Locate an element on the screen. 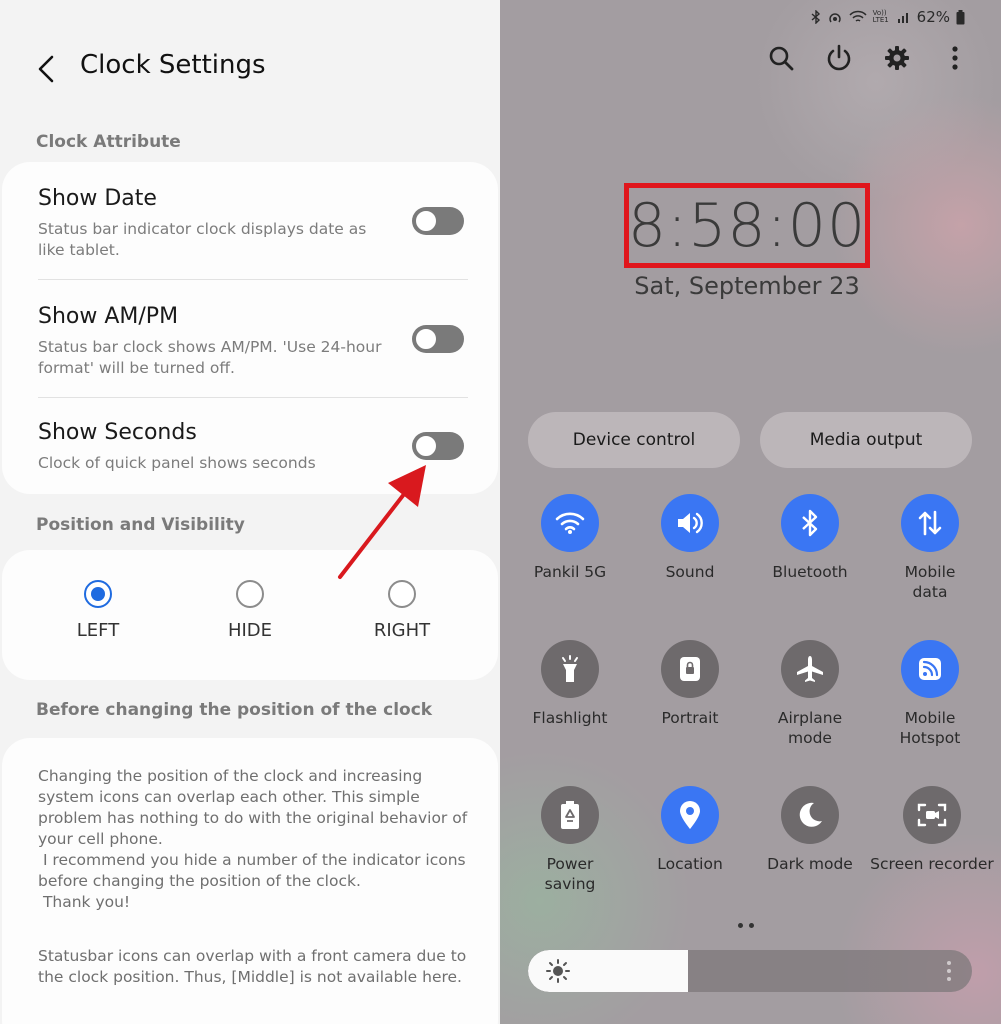  flashlight-icon is located at coordinates (570, 668).